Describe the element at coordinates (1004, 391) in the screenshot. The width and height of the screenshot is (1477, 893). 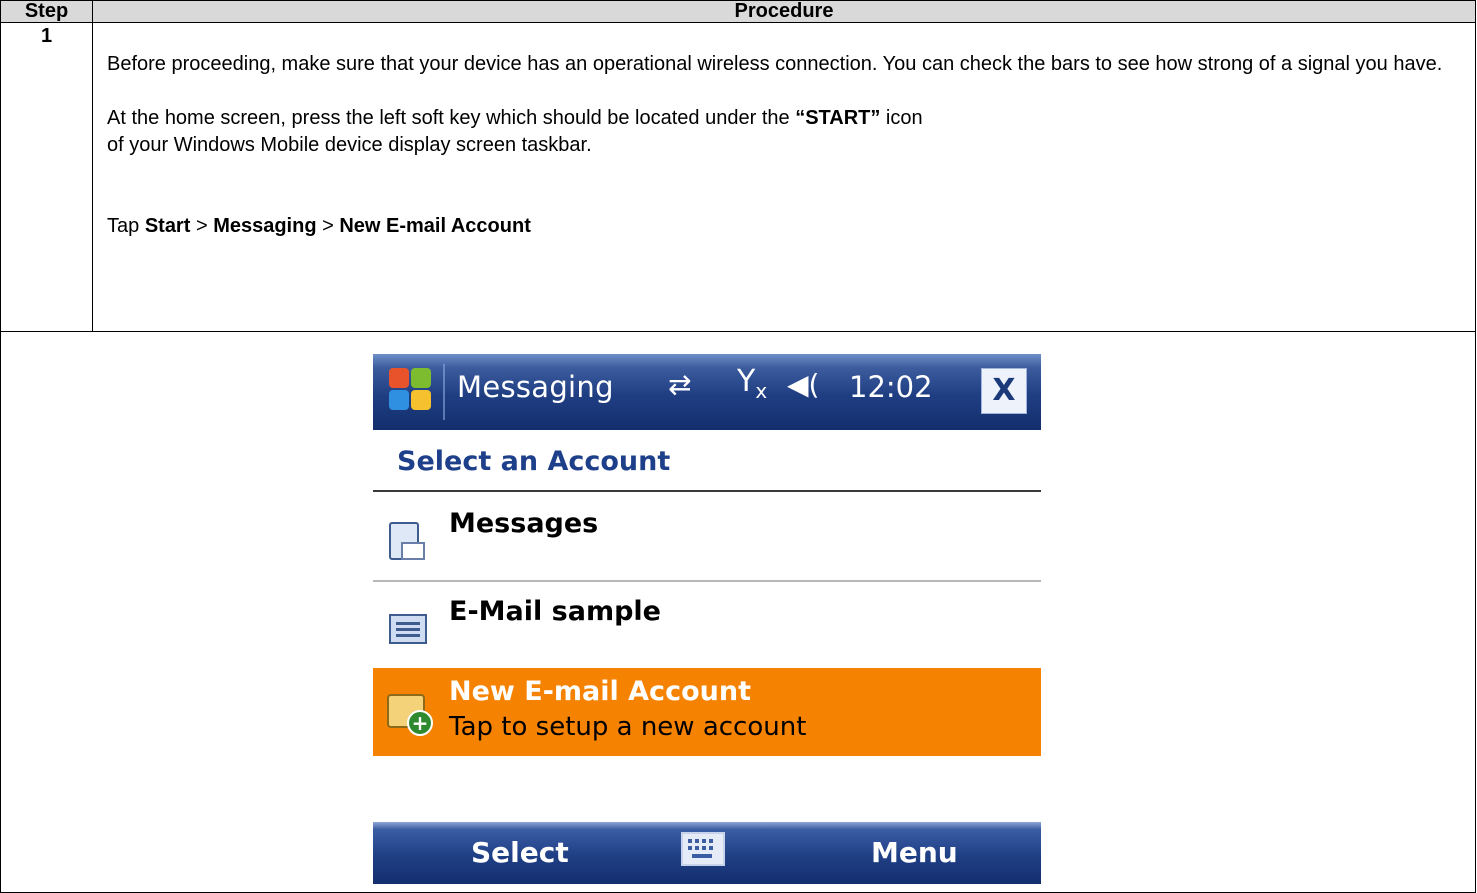
I see `close-button: X` at that location.